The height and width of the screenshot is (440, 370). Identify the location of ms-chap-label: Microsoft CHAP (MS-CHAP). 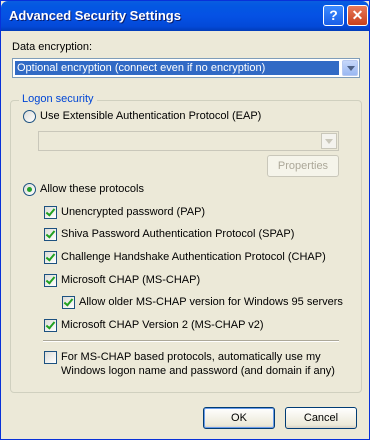
(130, 280).